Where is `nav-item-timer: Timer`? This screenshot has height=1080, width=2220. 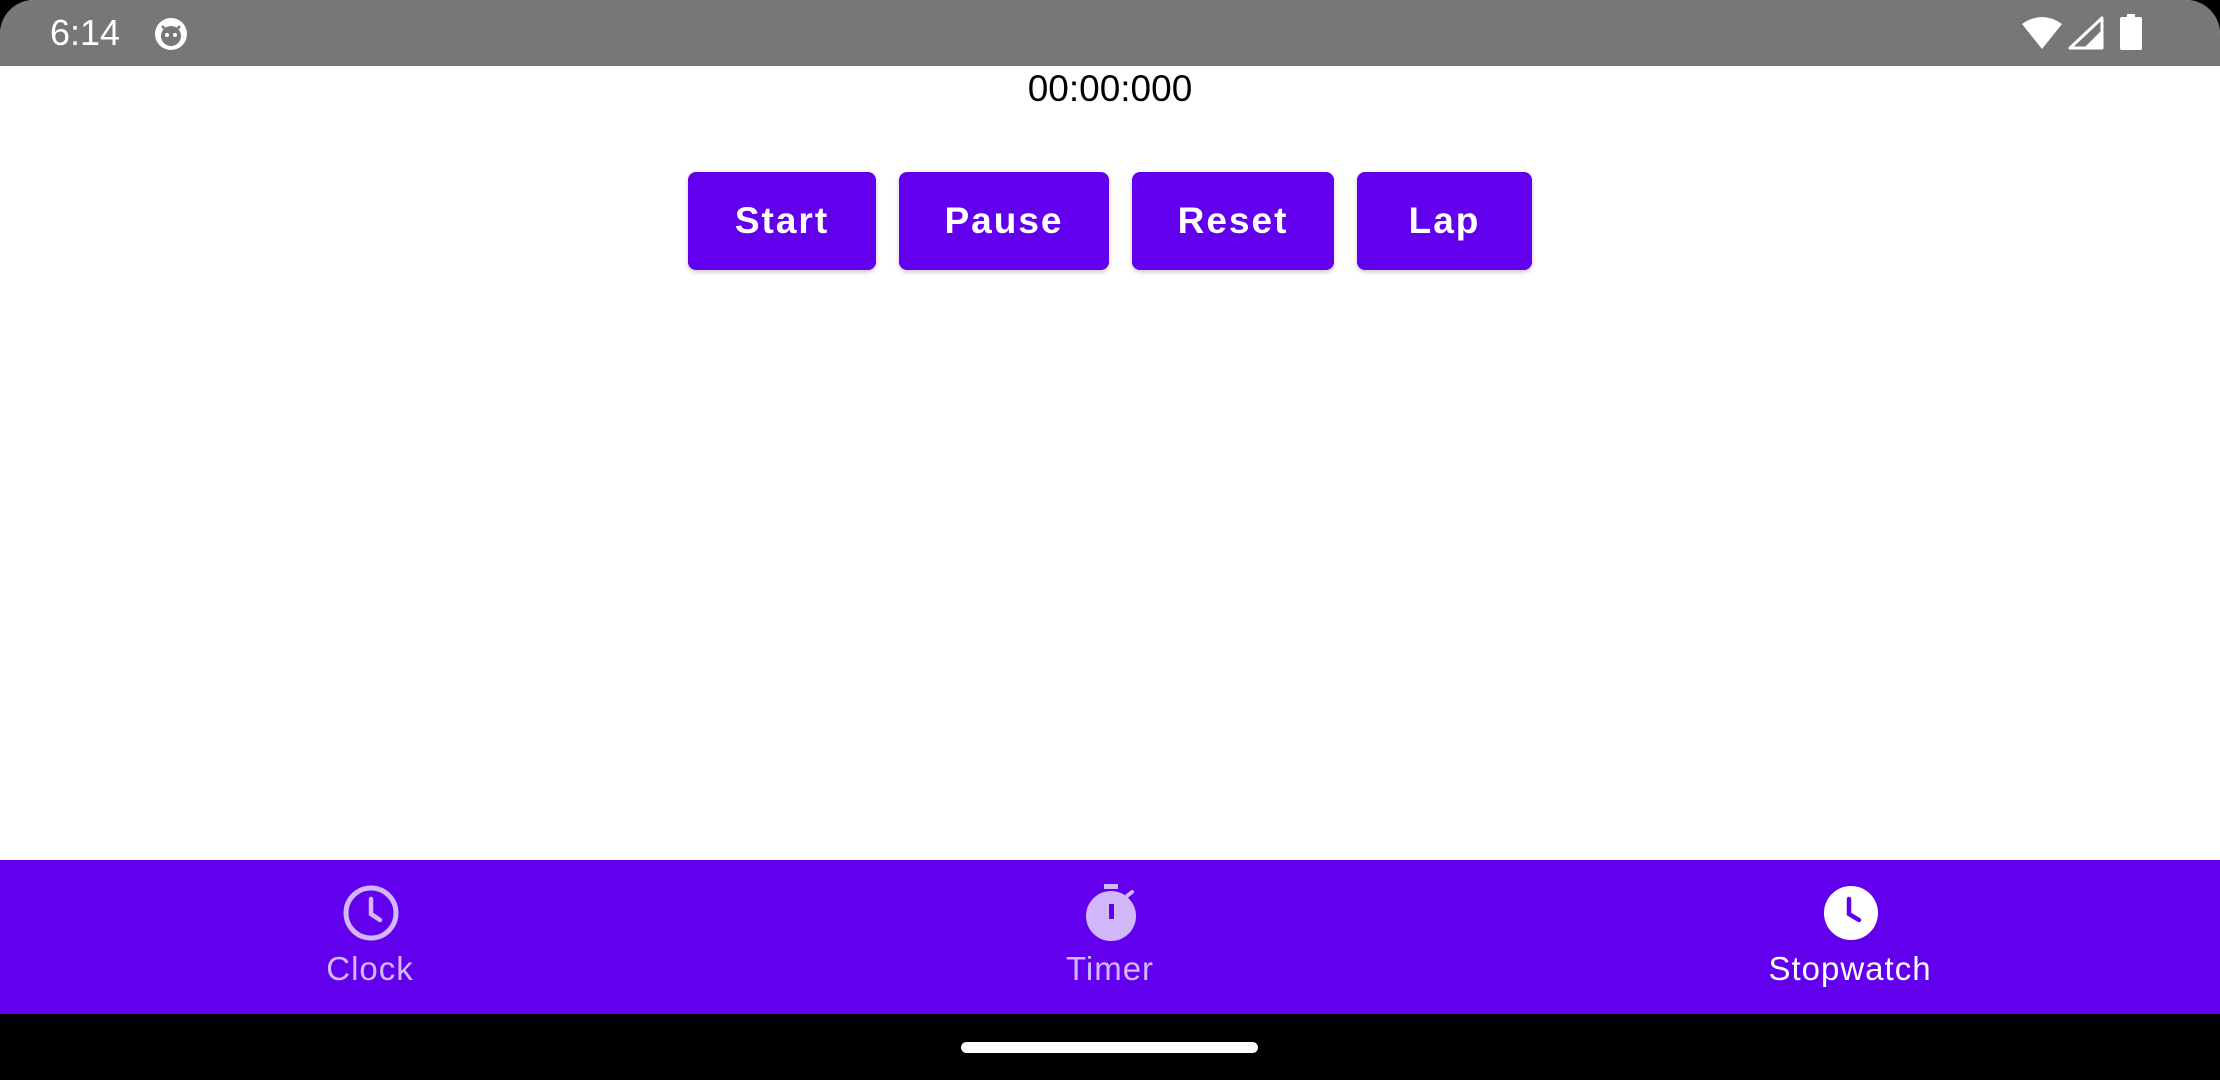
nav-item-timer: Timer is located at coordinates (1110, 937).